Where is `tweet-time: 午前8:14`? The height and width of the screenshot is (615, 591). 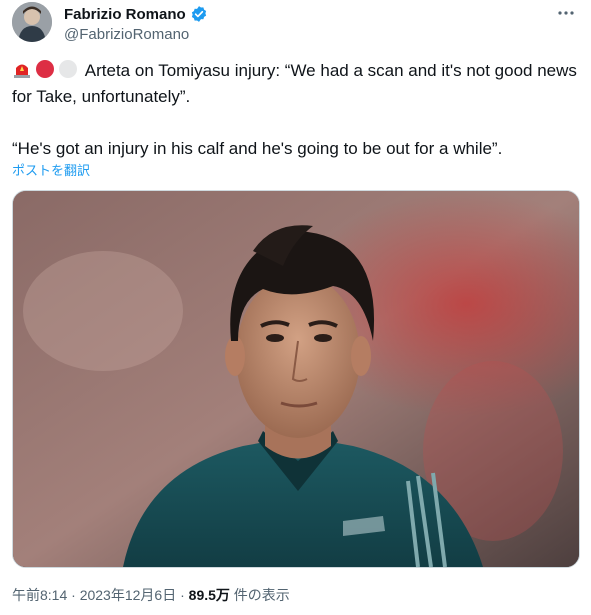
tweet-time: 午前8:14 is located at coordinates (39, 595).